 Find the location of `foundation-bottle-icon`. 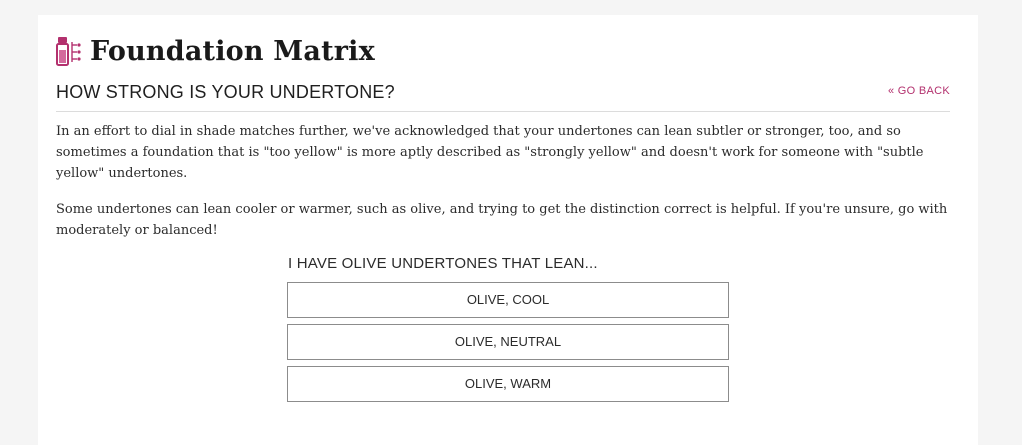

foundation-bottle-icon is located at coordinates (70, 51).